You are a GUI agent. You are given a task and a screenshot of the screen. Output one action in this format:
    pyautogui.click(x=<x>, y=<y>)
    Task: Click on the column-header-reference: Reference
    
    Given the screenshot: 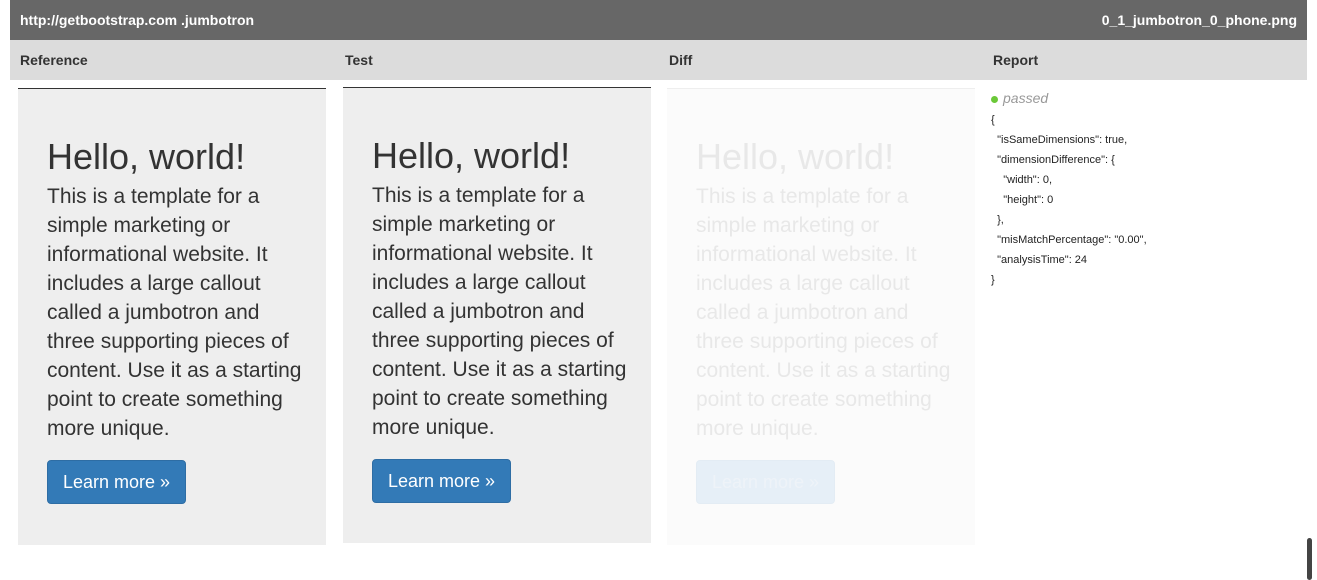 What is the action you would take?
    pyautogui.click(x=54, y=60)
    